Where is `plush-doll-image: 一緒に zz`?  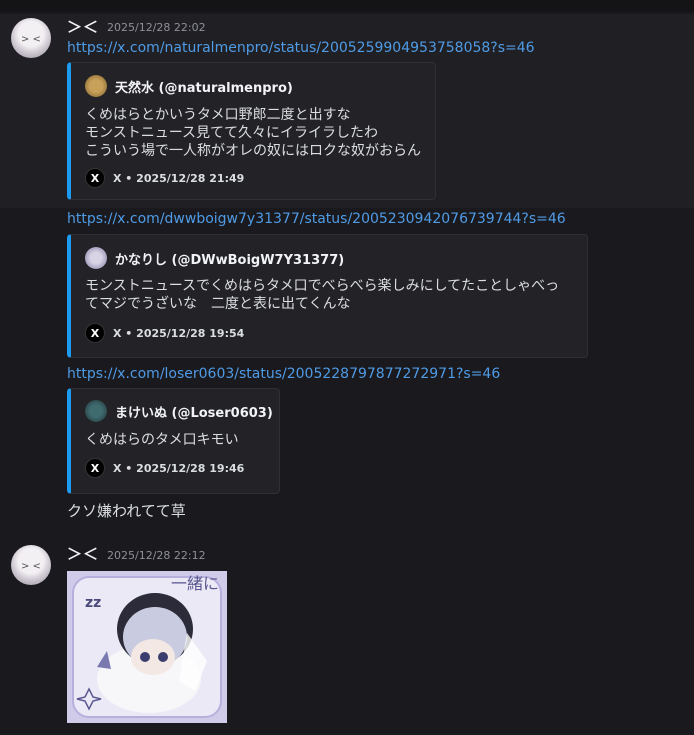 plush-doll-image: 一緒に zz is located at coordinates (147, 647).